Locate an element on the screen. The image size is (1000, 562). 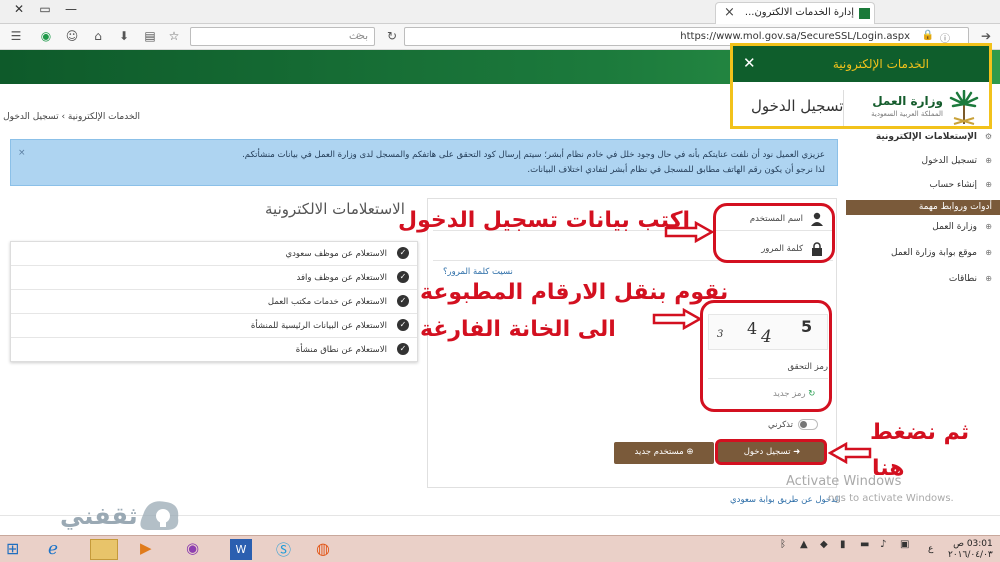
eservices-title: الخدمات الإلكترونية is located at coordinates (880, 64).